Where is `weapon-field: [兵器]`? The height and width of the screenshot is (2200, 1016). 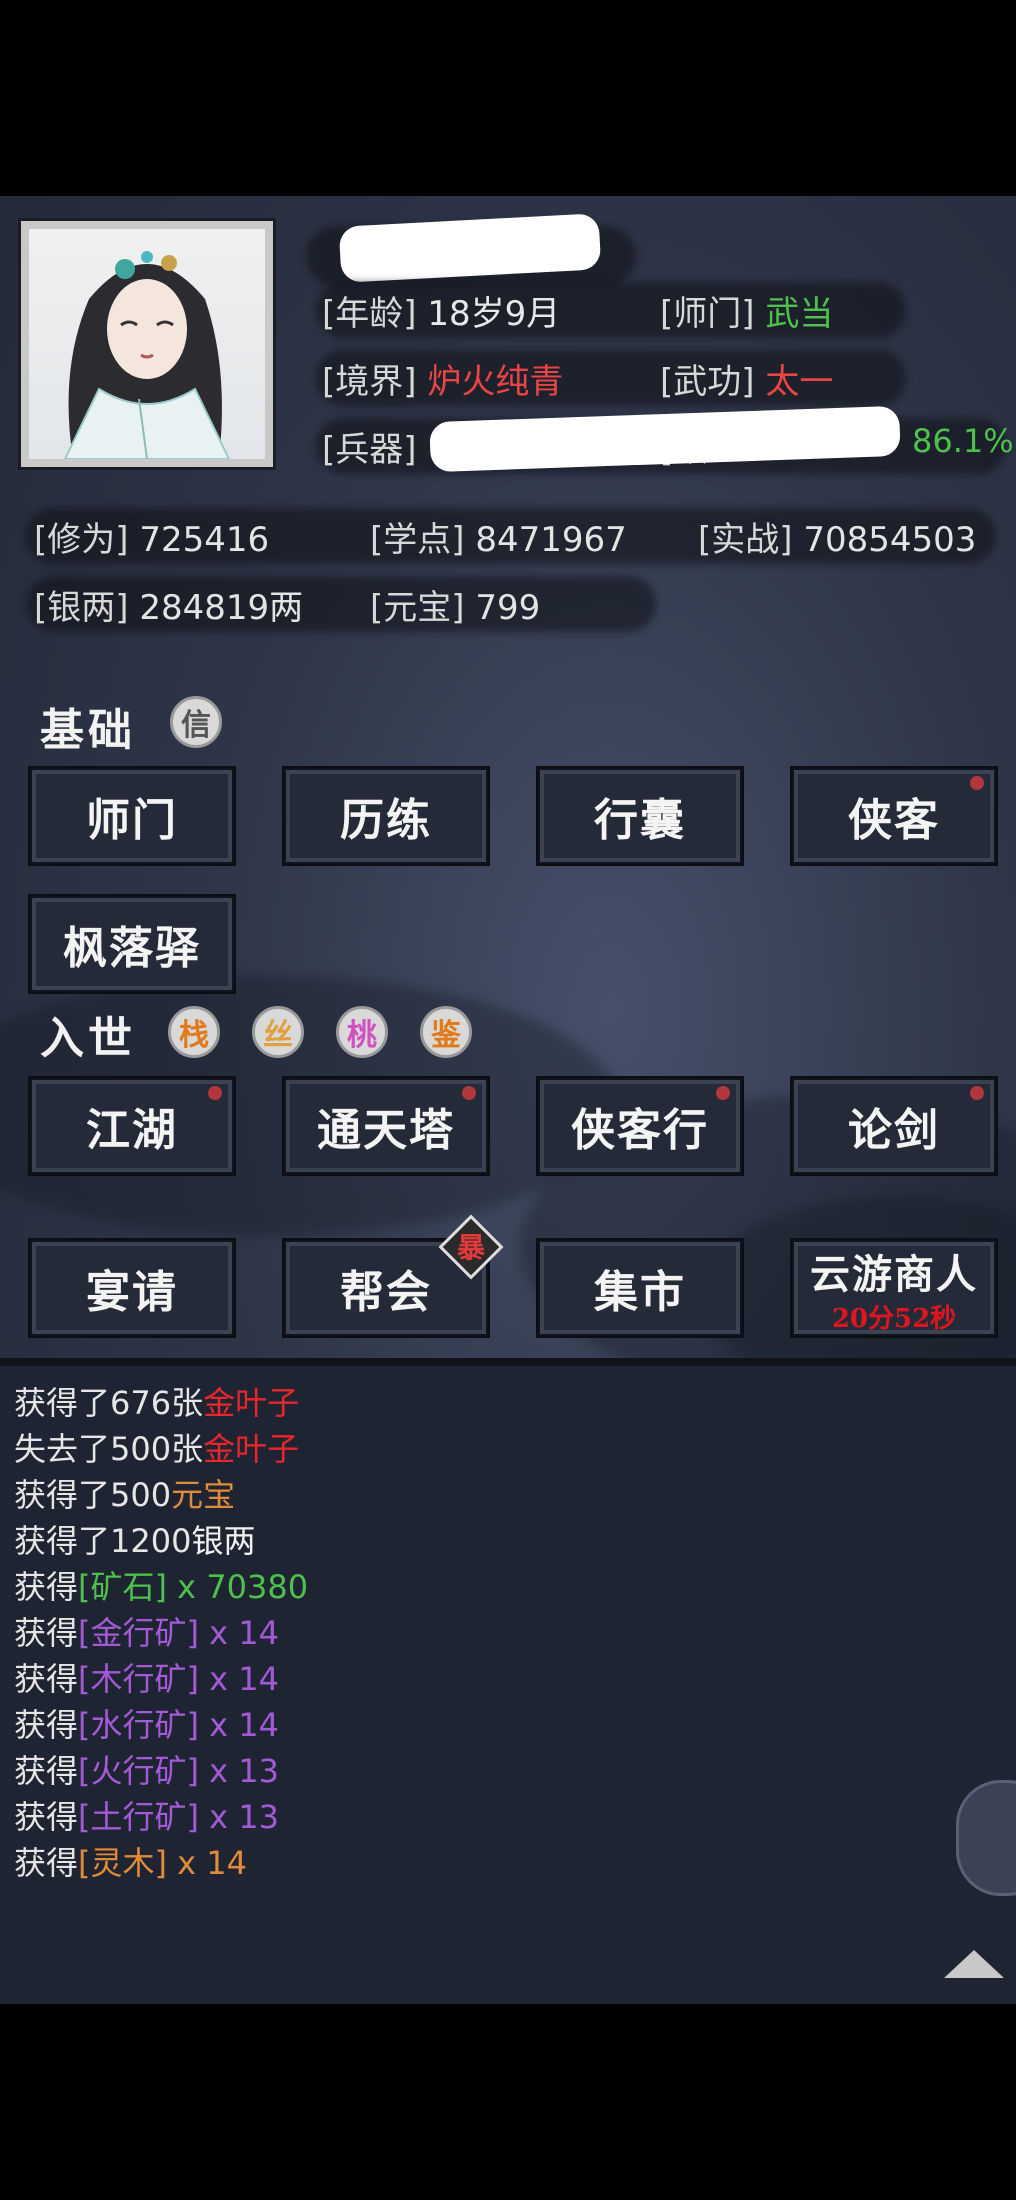 weapon-field: [兵器] is located at coordinates (369, 446).